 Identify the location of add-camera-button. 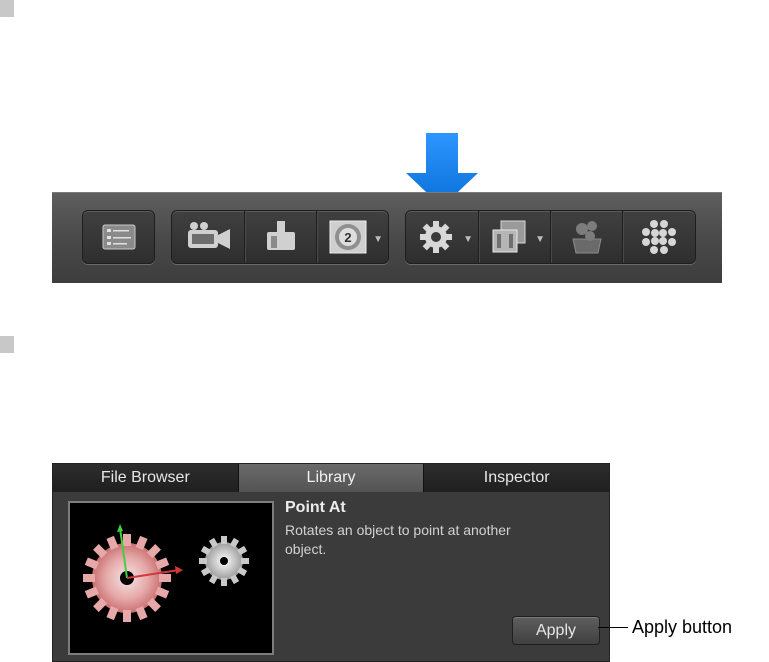
(208, 237).